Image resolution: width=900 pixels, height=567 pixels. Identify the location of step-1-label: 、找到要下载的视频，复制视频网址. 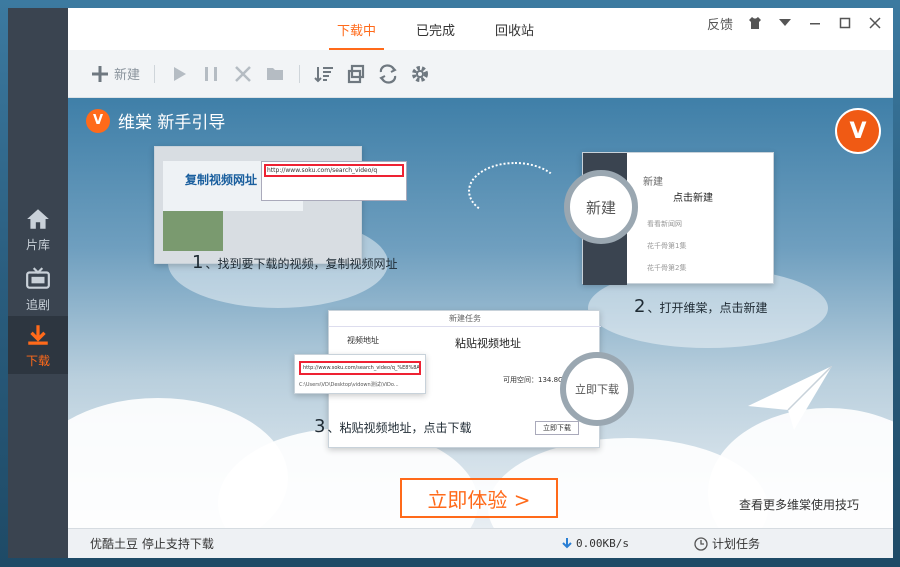
(301, 264).